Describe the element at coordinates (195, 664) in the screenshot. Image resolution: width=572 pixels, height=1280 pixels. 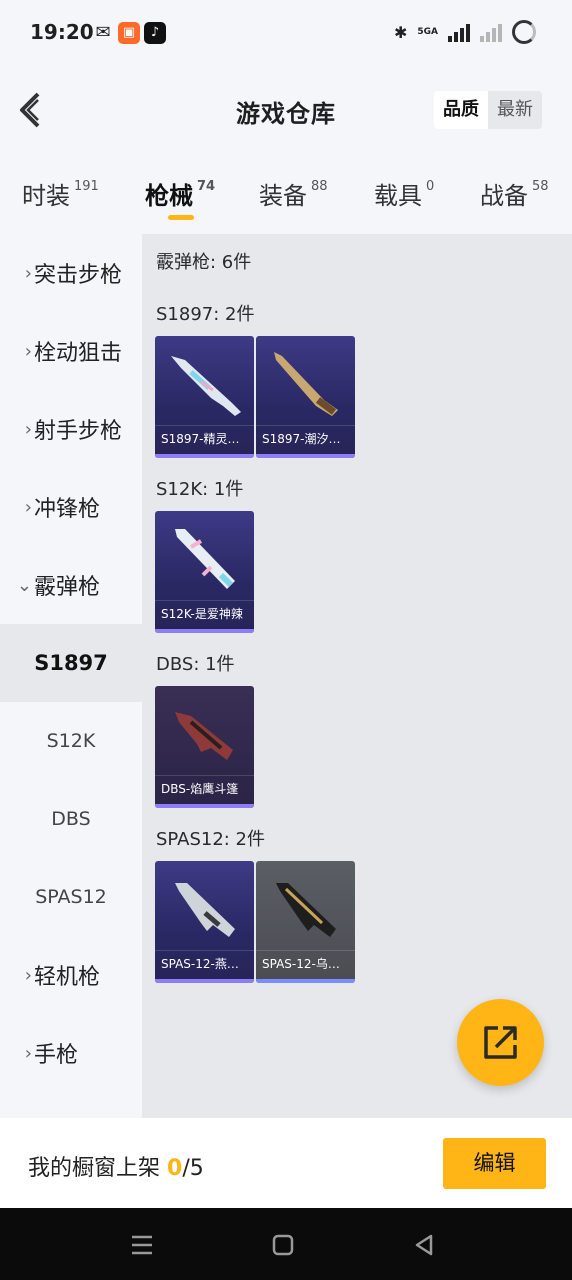
I see `group-label-dbs: DBS: 1件` at that location.